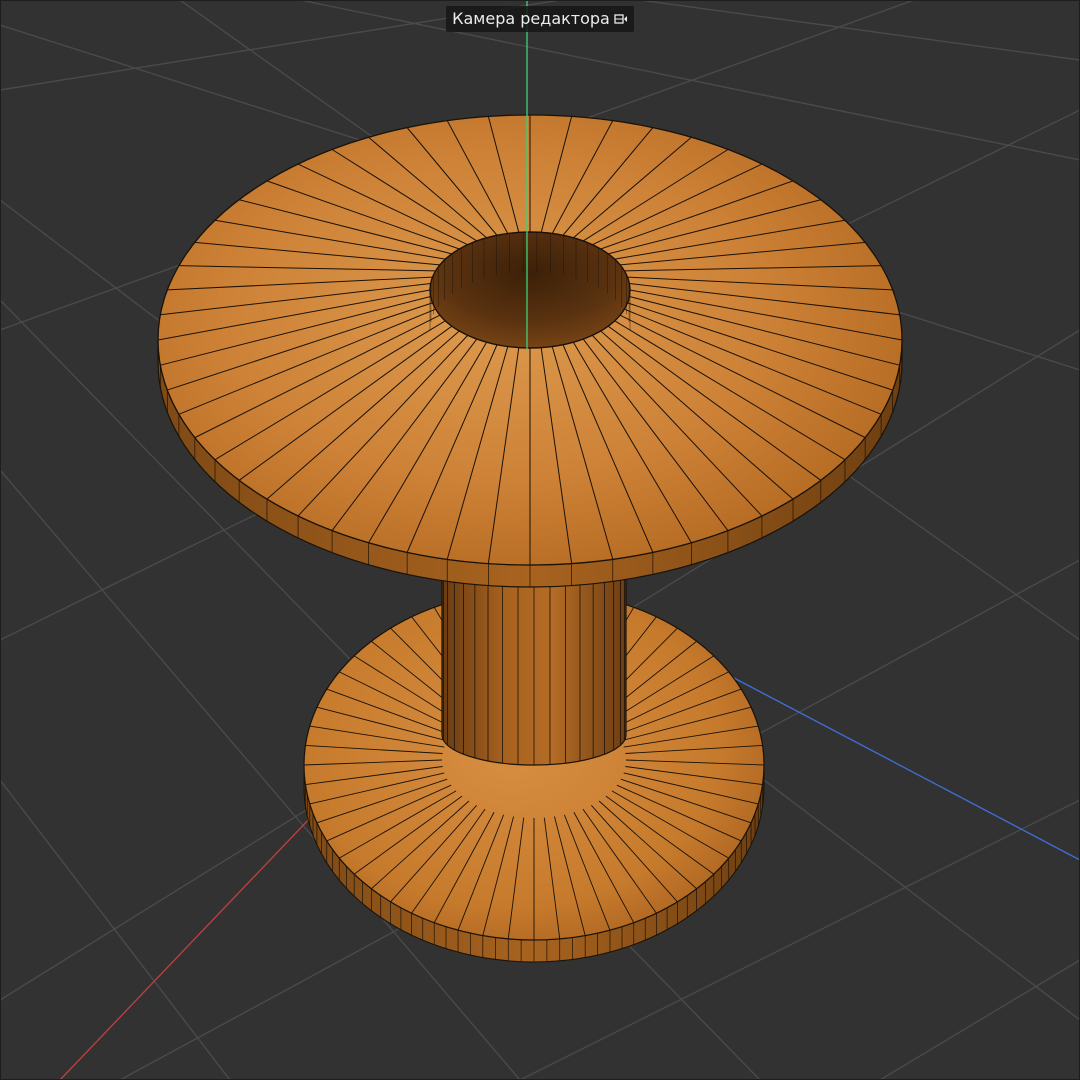  What do you see at coordinates (531, 18) in the screenshot?
I see `camera-label: Камера редактора` at bounding box center [531, 18].